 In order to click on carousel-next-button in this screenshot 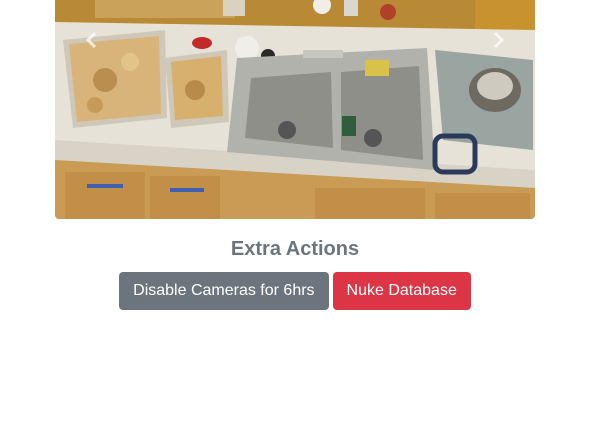, I will do `click(499, 40)`.